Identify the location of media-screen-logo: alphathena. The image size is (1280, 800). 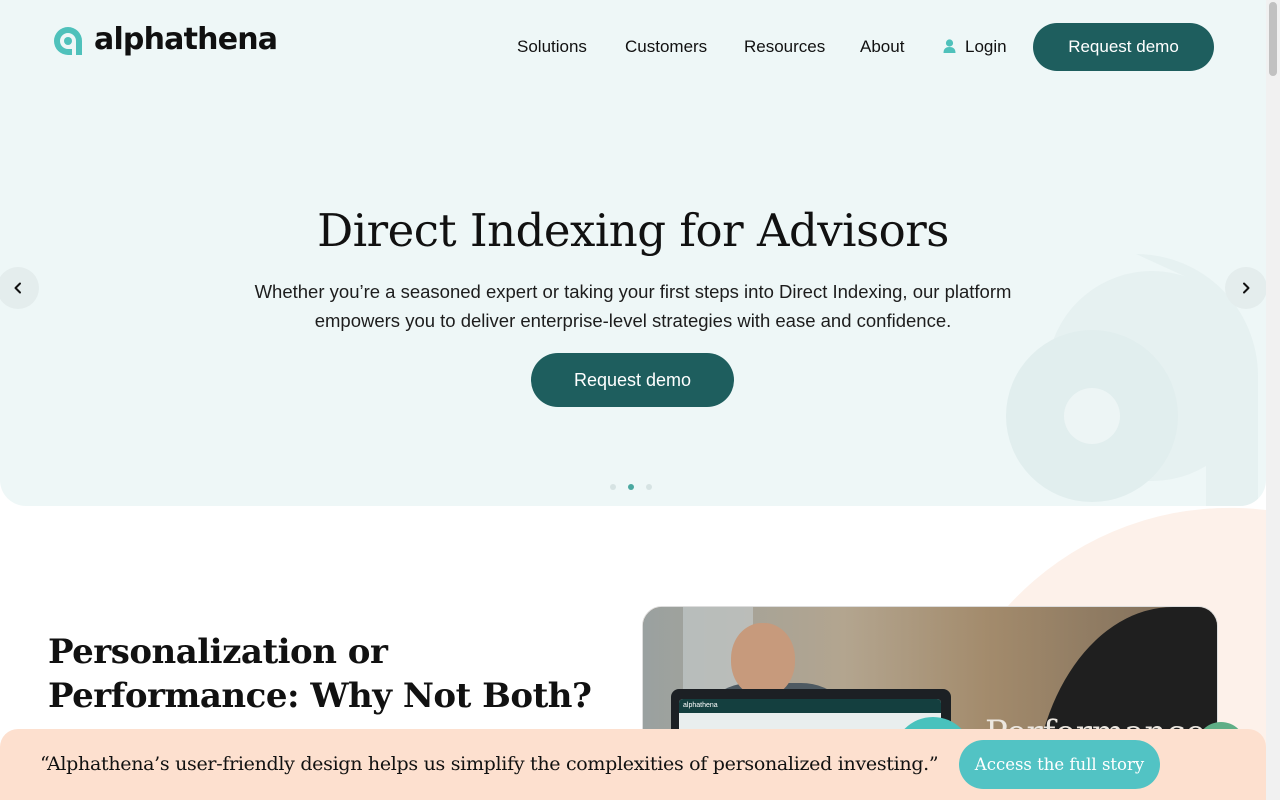
(700, 705).